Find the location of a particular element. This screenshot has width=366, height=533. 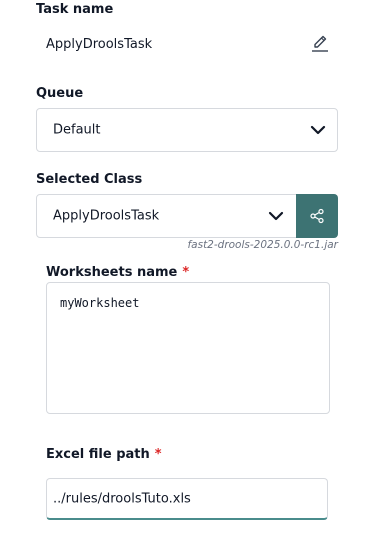

task-name-value: ApplyDroolsTask is located at coordinates (99, 44).